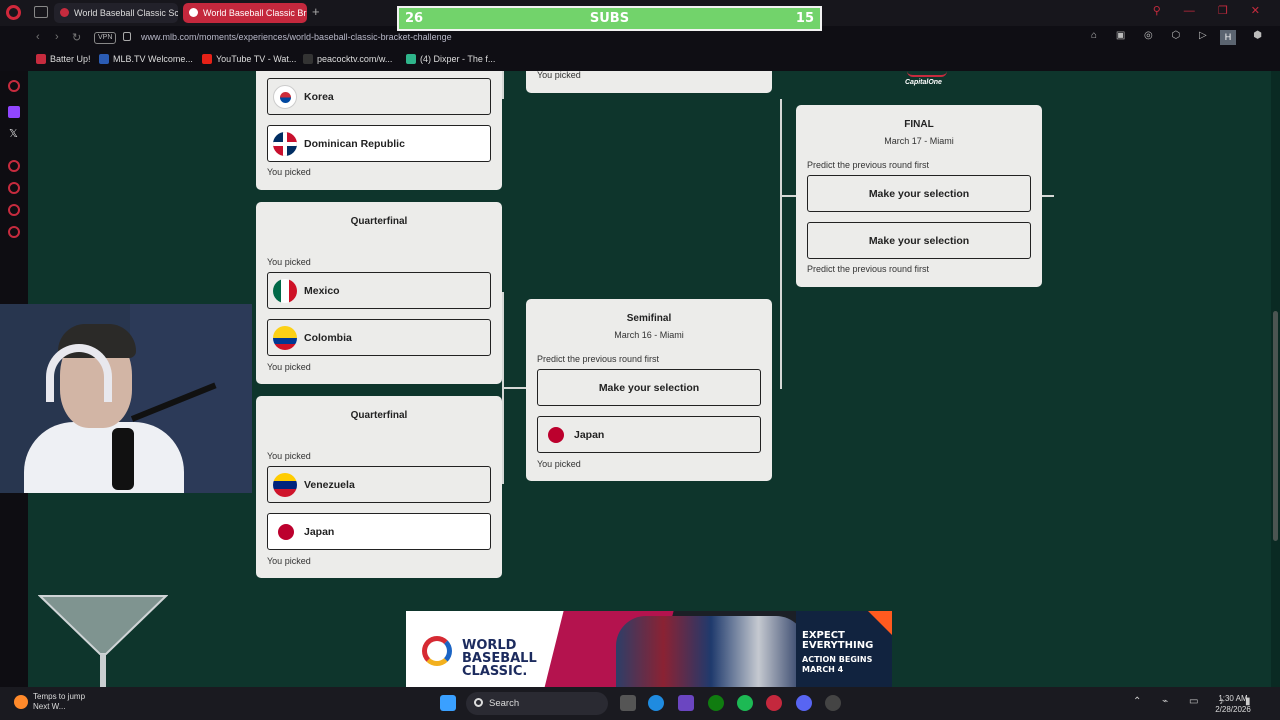  Describe the element at coordinates (711, 652) in the screenshot. I see `banner-players-image` at that location.